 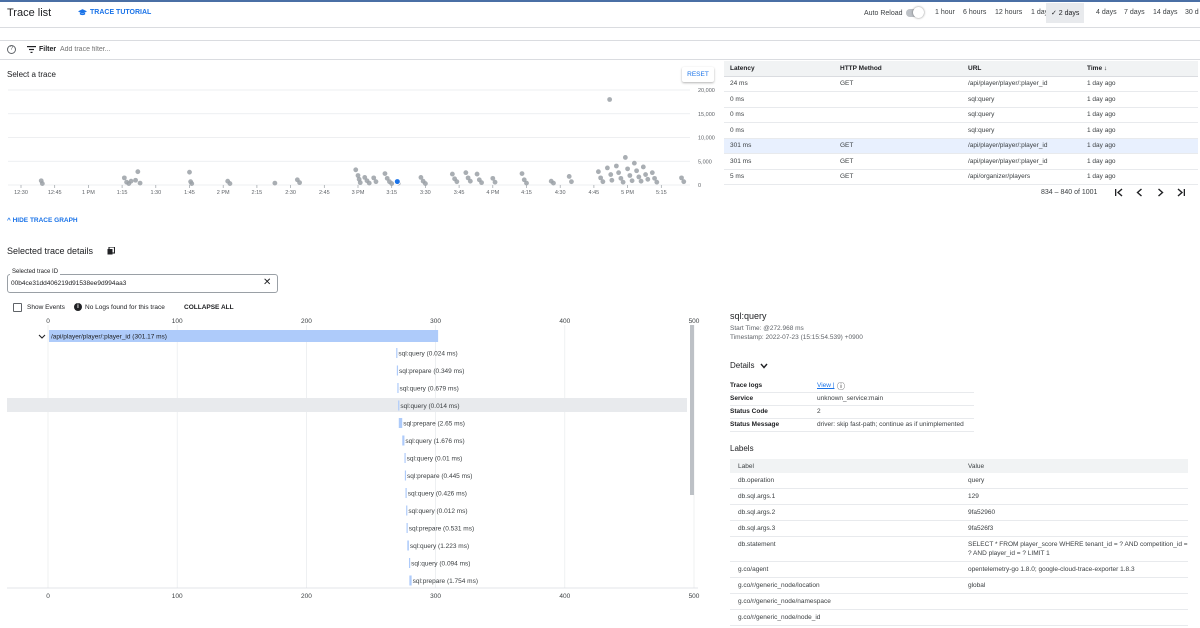 What do you see at coordinates (779, 69) in the screenshot?
I see `column-header: Latency` at bounding box center [779, 69].